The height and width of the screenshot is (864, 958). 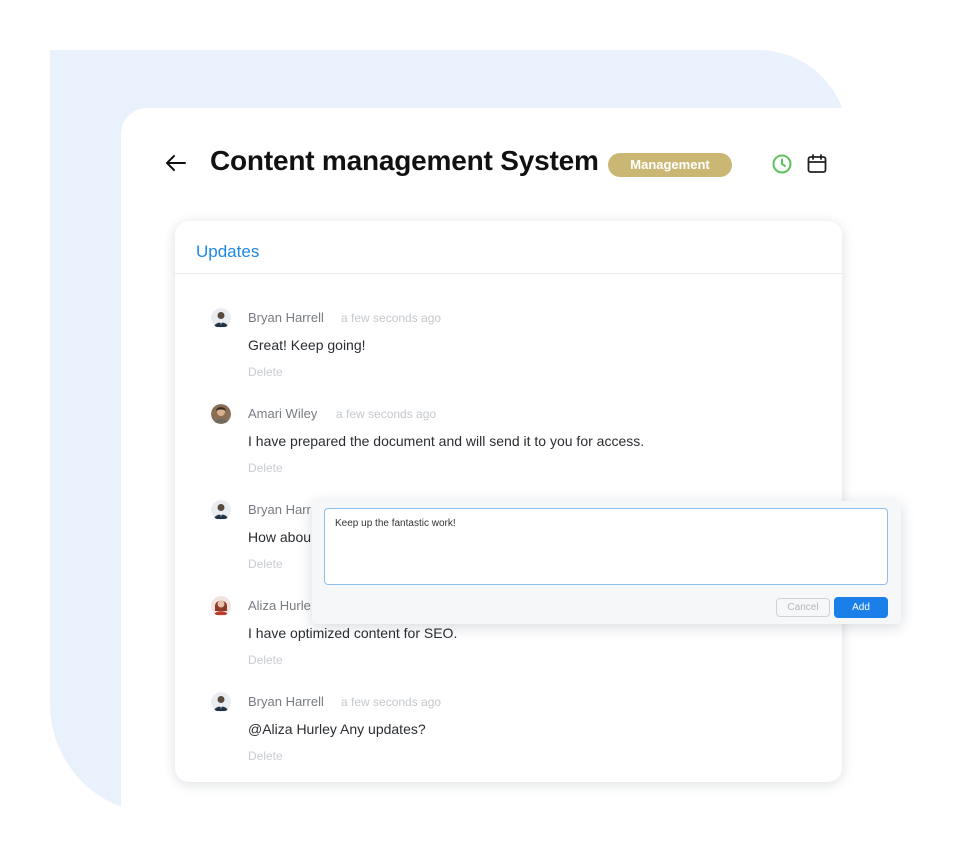 What do you see at coordinates (404, 160) in the screenshot?
I see `page-title: Content management System` at bounding box center [404, 160].